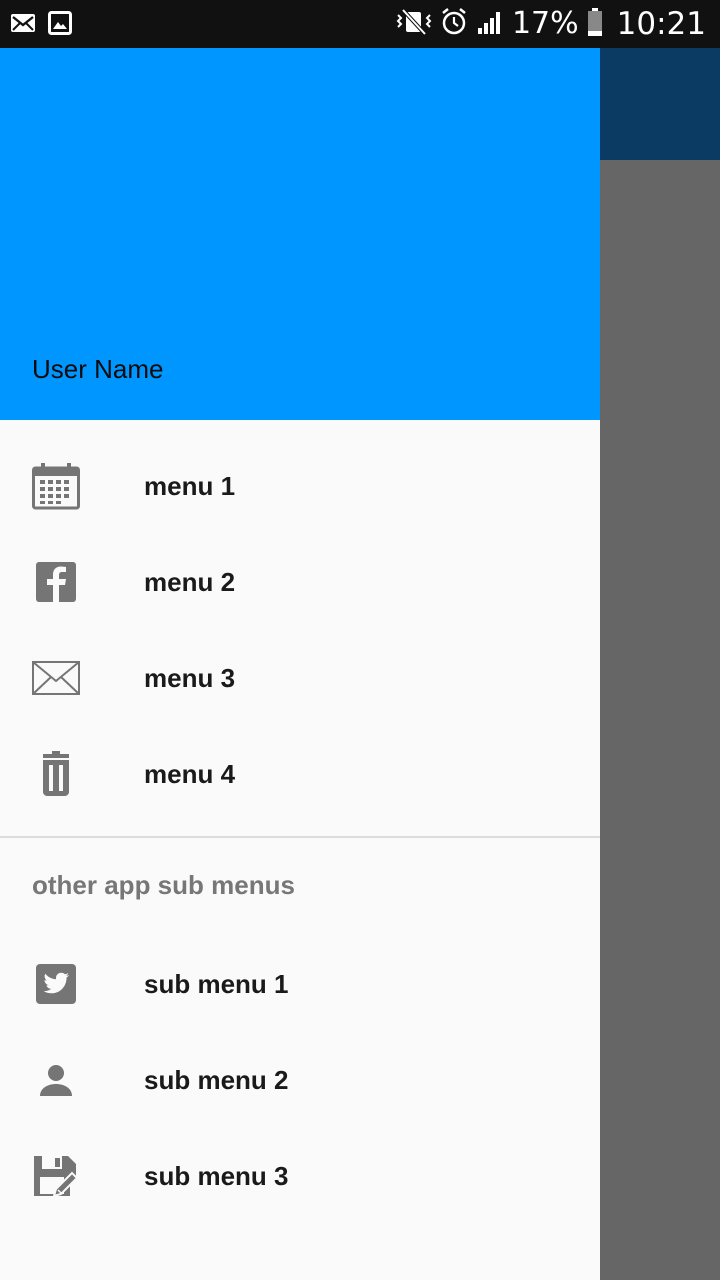 The height and width of the screenshot is (1280, 720). What do you see at coordinates (490, 24) in the screenshot?
I see `signal-icon` at bounding box center [490, 24].